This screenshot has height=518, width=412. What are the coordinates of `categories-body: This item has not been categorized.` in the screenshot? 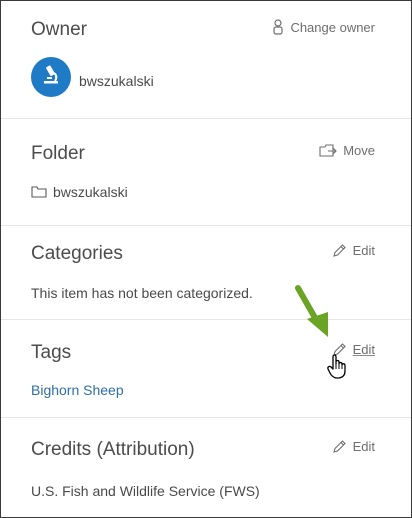 It's located at (142, 293).